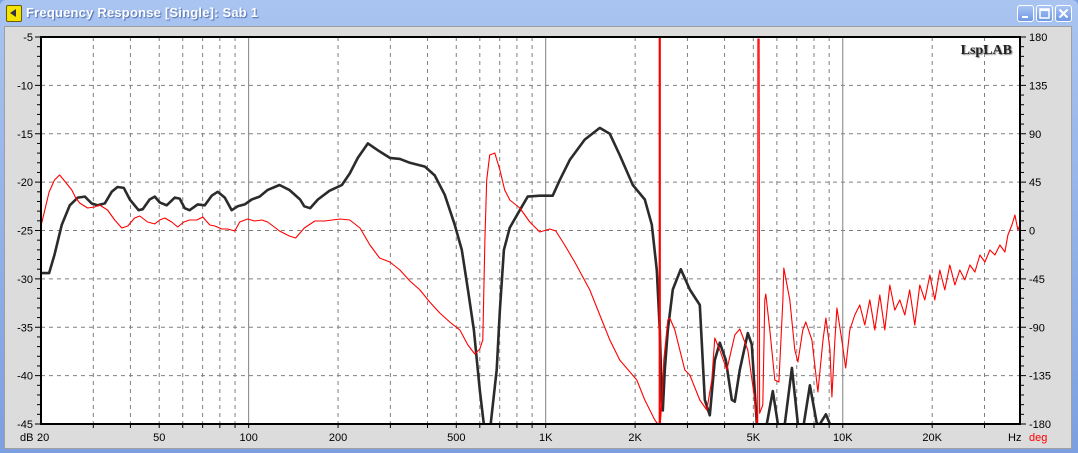 The height and width of the screenshot is (453, 1078). What do you see at coordinates (1037, 280) in the screenshot?
I see `y-right-tick-label: -45` at bounding box center [1037, 280].